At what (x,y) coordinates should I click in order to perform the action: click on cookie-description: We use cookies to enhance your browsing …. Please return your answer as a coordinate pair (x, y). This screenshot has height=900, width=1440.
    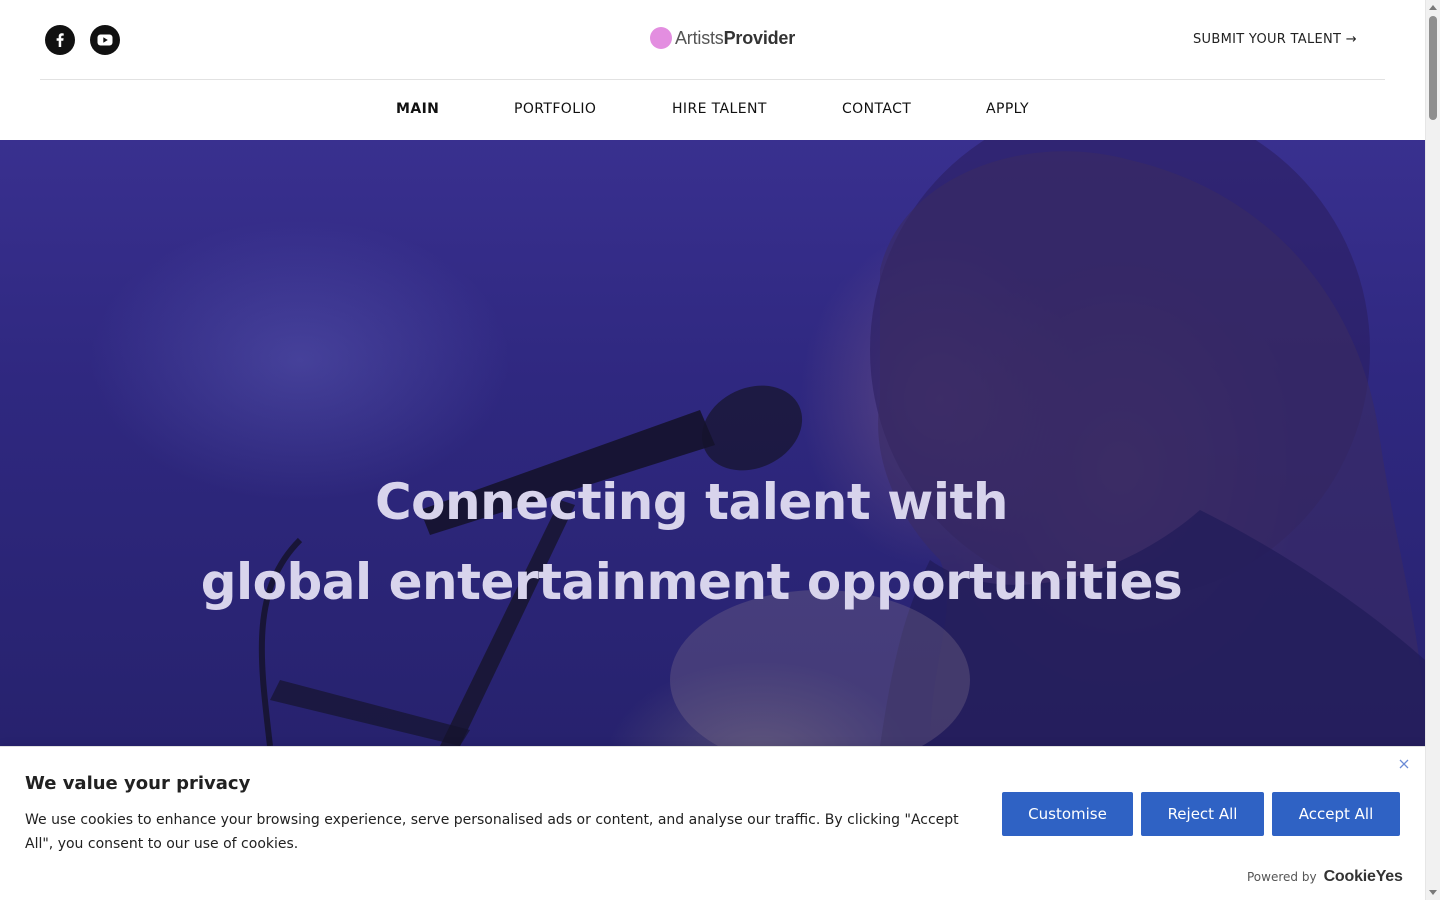
    Looking at the image, I should click on (492, 832).